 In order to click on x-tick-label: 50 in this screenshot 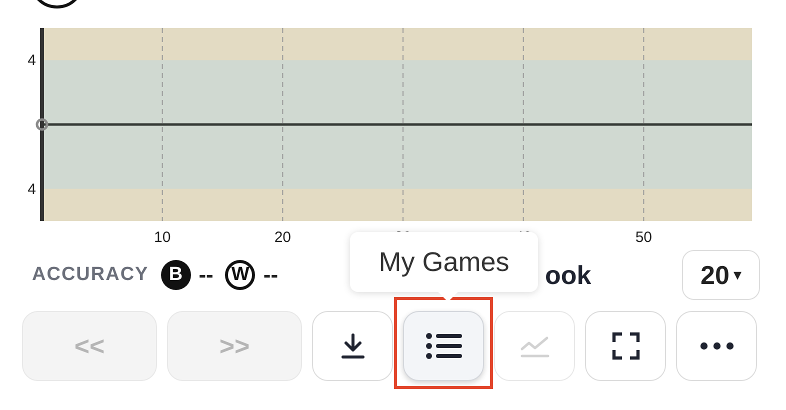, I will do `click(643, 237)`.